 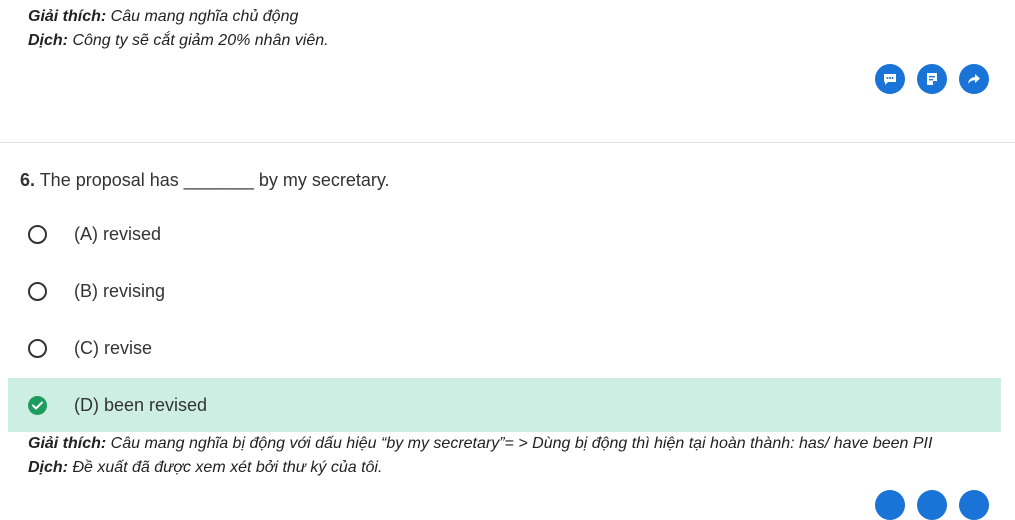 I want to click on share-icon, so click(x=974, y=79).